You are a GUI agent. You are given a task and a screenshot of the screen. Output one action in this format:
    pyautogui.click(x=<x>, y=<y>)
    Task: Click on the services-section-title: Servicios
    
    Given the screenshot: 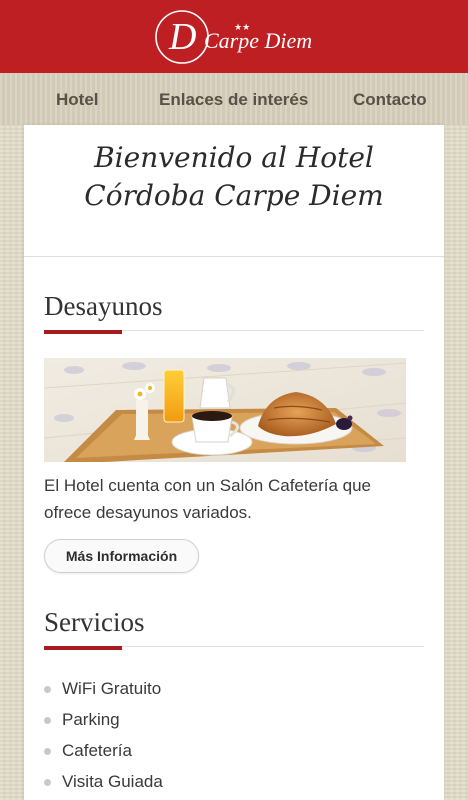 What is the action you would take?
    pyautogui.click(x=94, y=622)
    